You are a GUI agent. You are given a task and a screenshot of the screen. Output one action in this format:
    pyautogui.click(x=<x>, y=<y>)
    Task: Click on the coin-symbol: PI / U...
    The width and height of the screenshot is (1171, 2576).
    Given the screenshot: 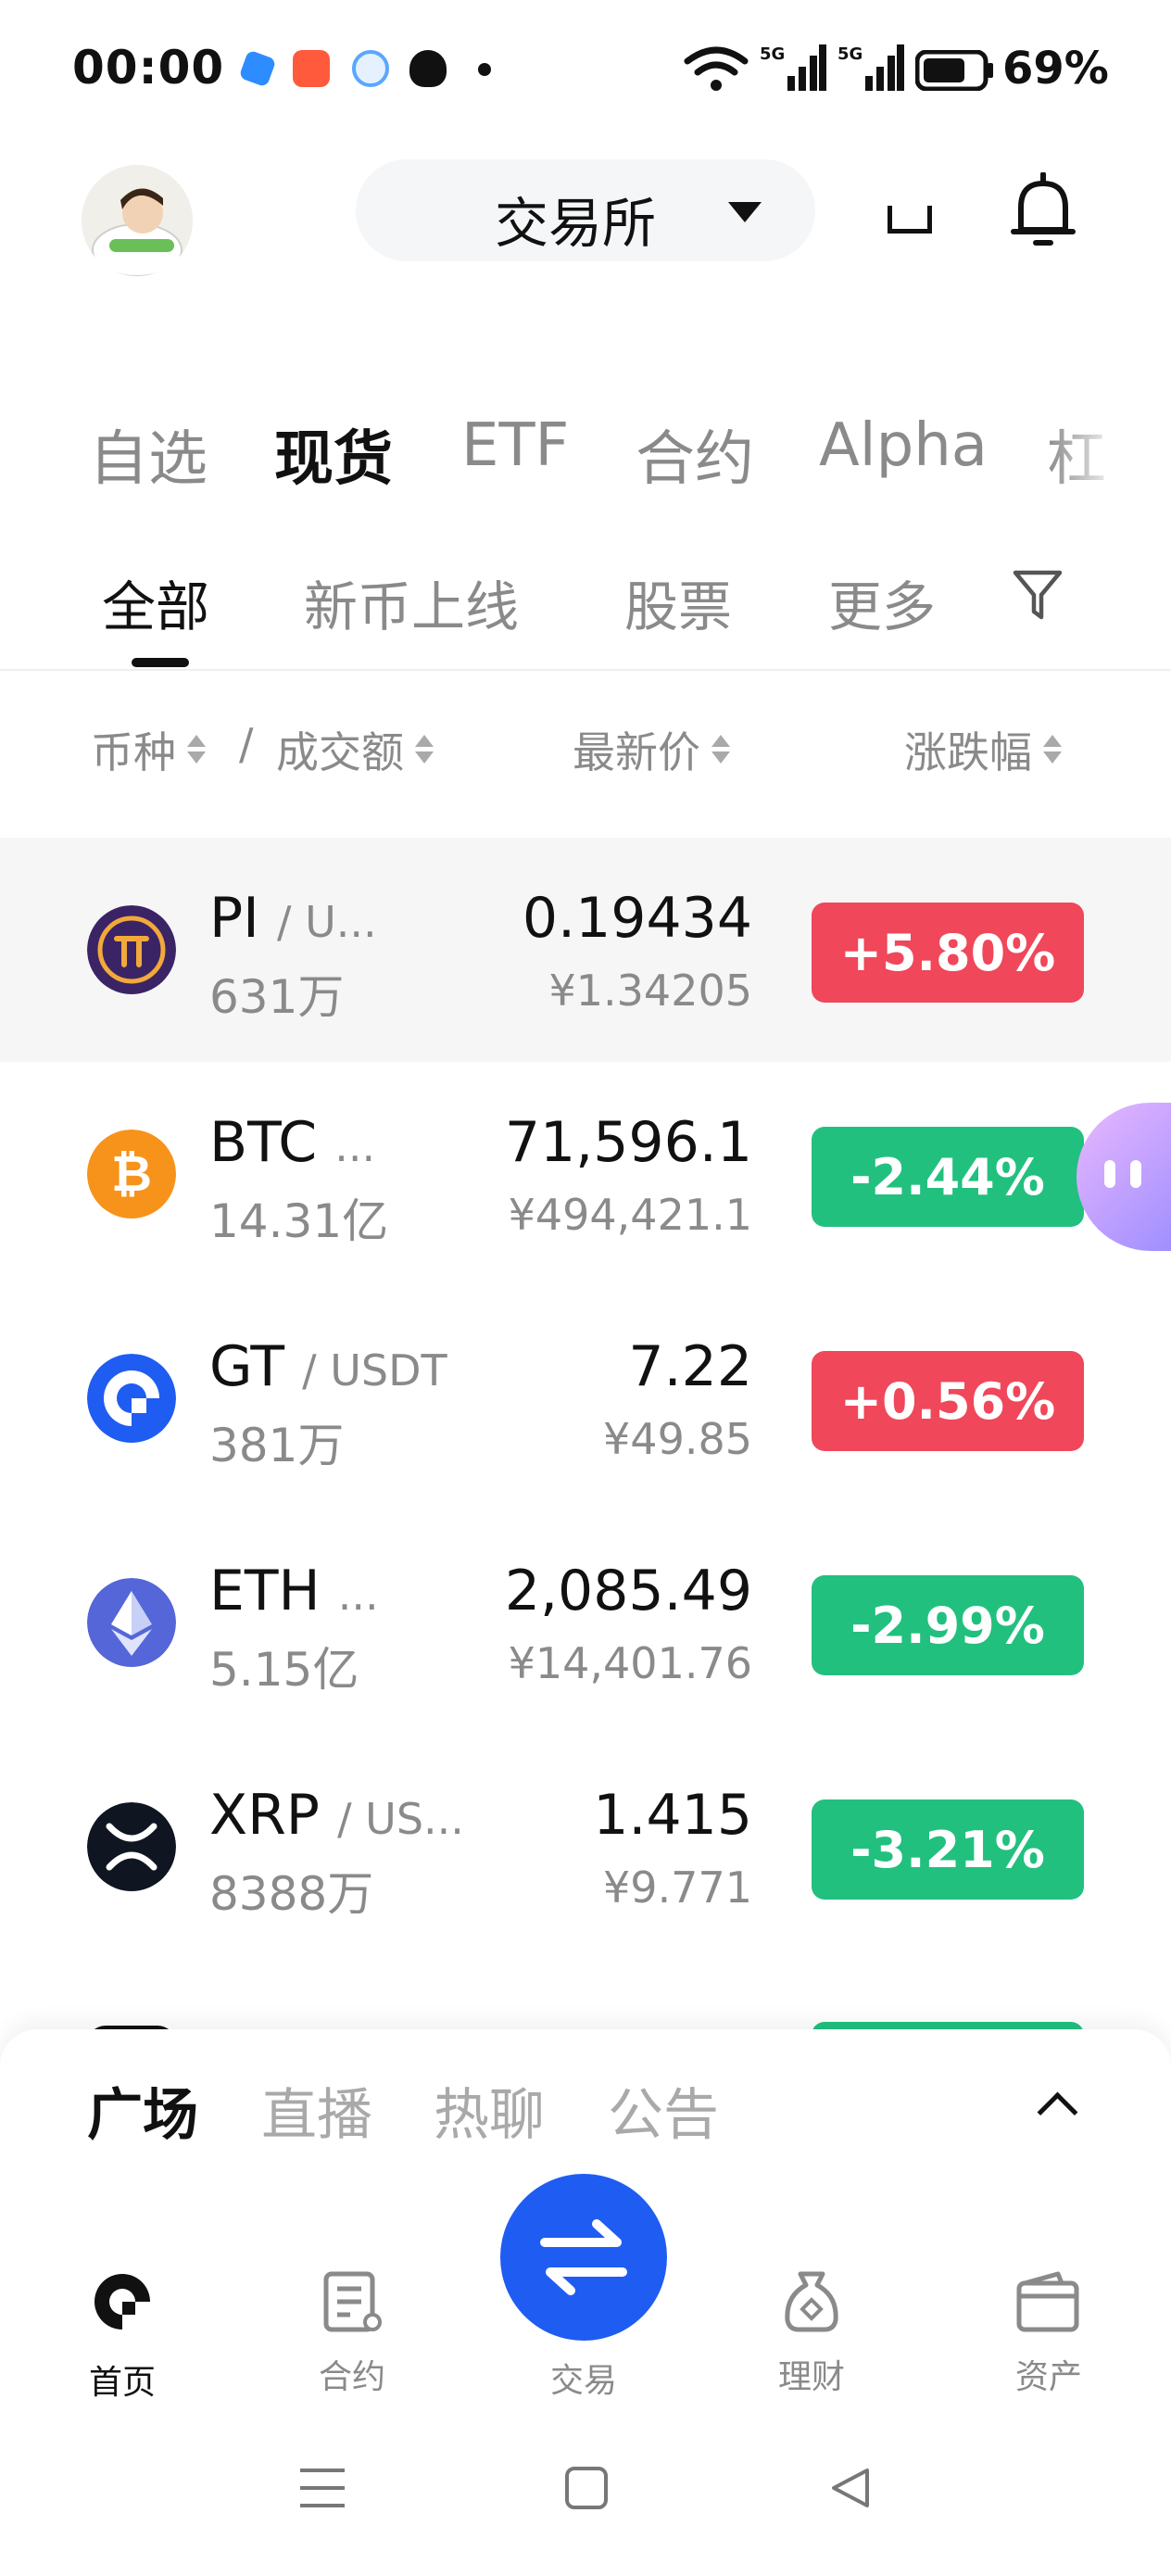 What is the action you would take?
    pyautogui.click(x=293, y=919)
    